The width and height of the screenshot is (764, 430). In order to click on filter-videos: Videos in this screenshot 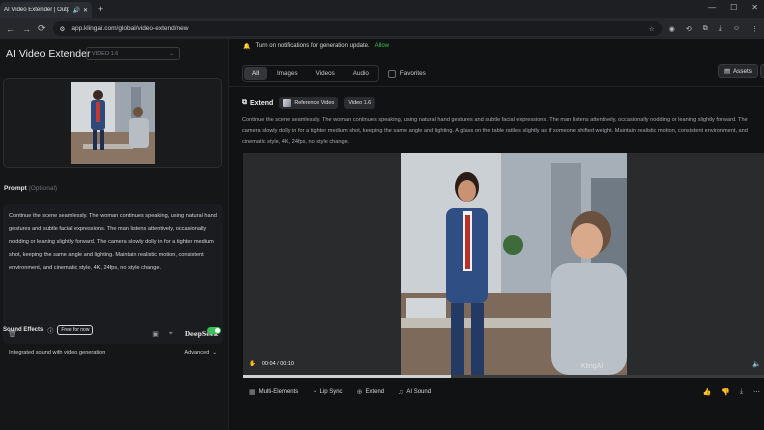, I will do `click(325, 73)`.